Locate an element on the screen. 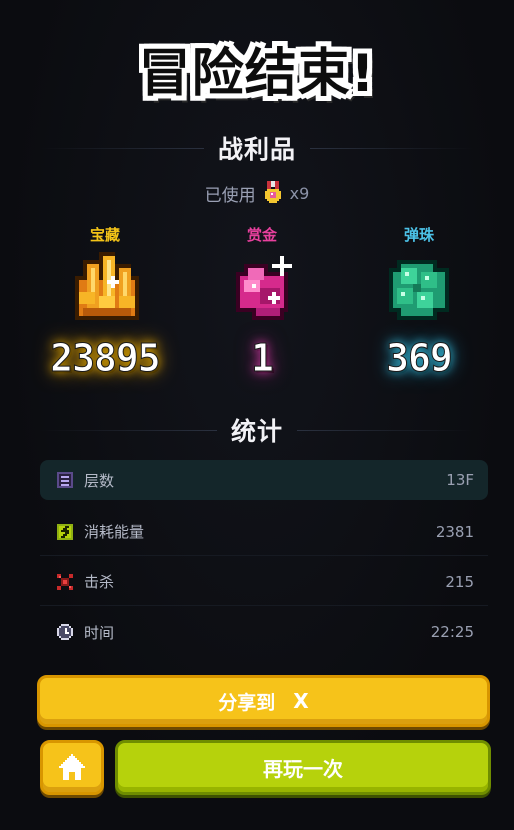 The height and width of the screenshot is (830, 514). used-line: 已使用 x9 is located at coordinates (257, 193).